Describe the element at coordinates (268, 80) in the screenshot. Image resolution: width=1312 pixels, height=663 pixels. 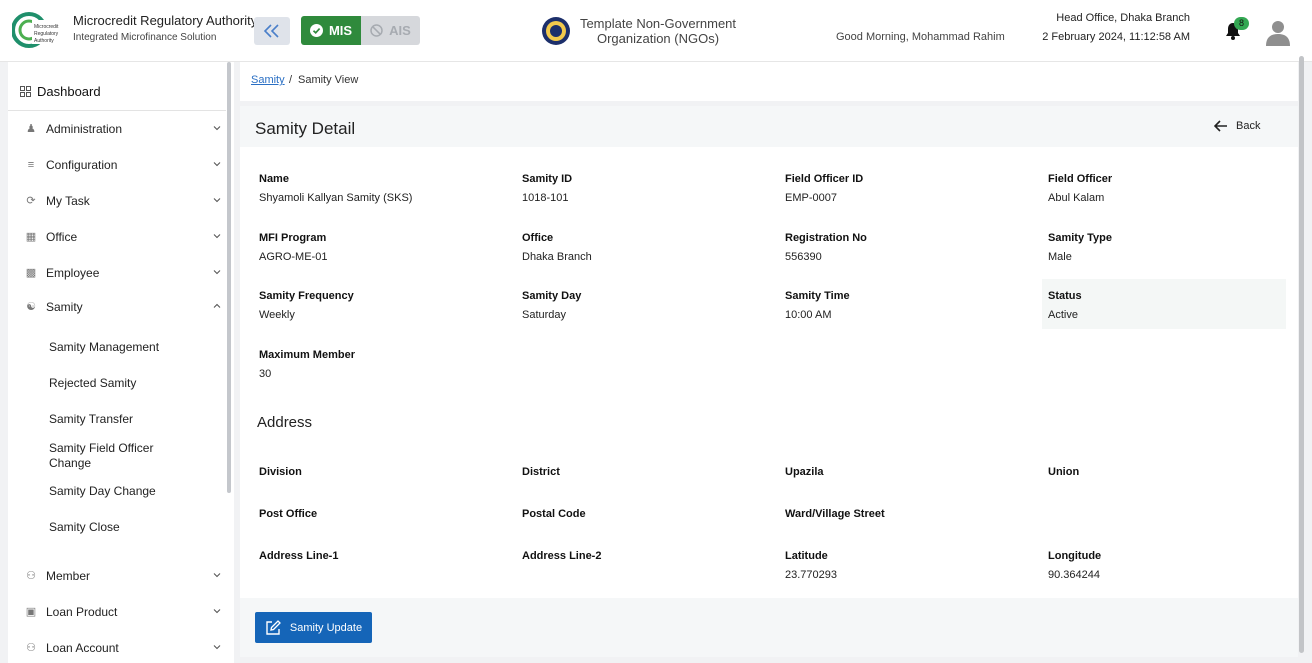
I see `breadcrumb-link-samity: Samity` at that location.